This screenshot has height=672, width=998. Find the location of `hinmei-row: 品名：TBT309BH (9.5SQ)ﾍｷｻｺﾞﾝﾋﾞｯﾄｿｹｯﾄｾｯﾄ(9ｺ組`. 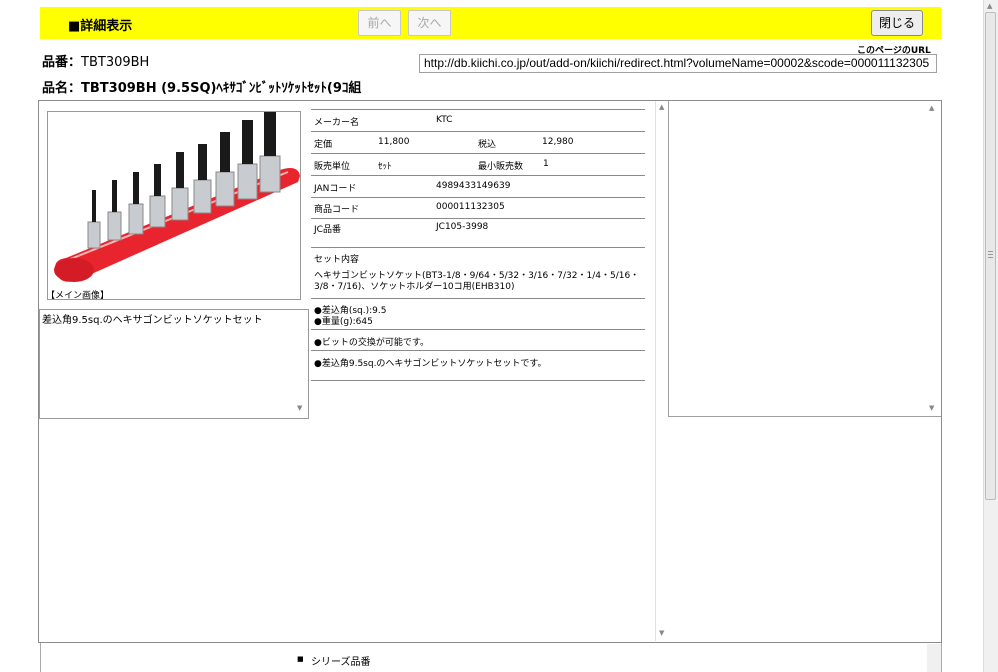

hinmei-row: 品名：TBT309BH (9.5SQ)ﾍｷｻｺﾞﾝﾋﾞｯﾄｿｹｯﾄｾｯﾄ(9ｺ組 is located at coordinates (201, 86).